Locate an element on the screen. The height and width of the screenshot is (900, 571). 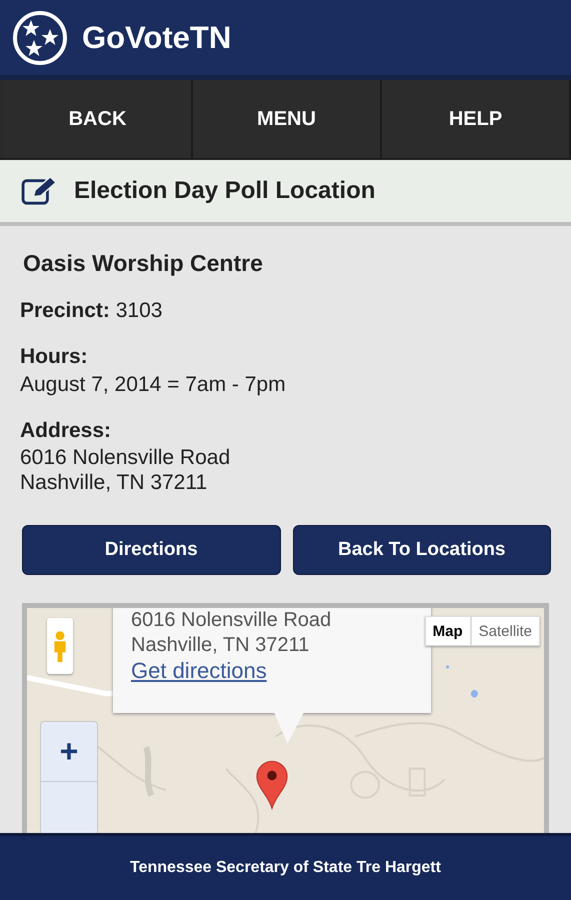
map-type-button: Map is located at coordinates (447, 631).